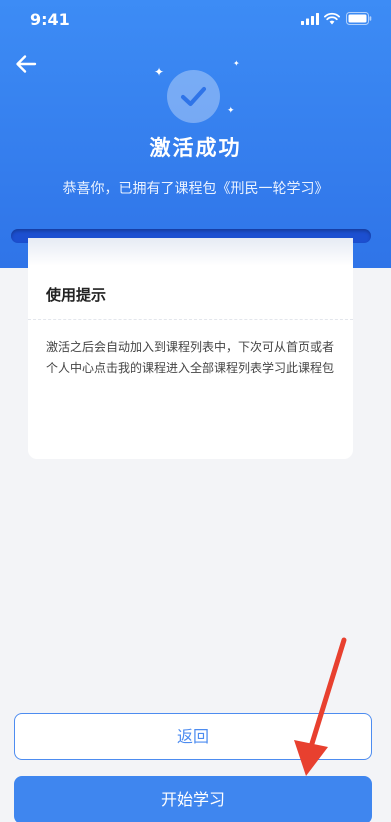 This screenshot has width=391, height=822. I want to click on tips-title: 使用提示, so click(76, 295).